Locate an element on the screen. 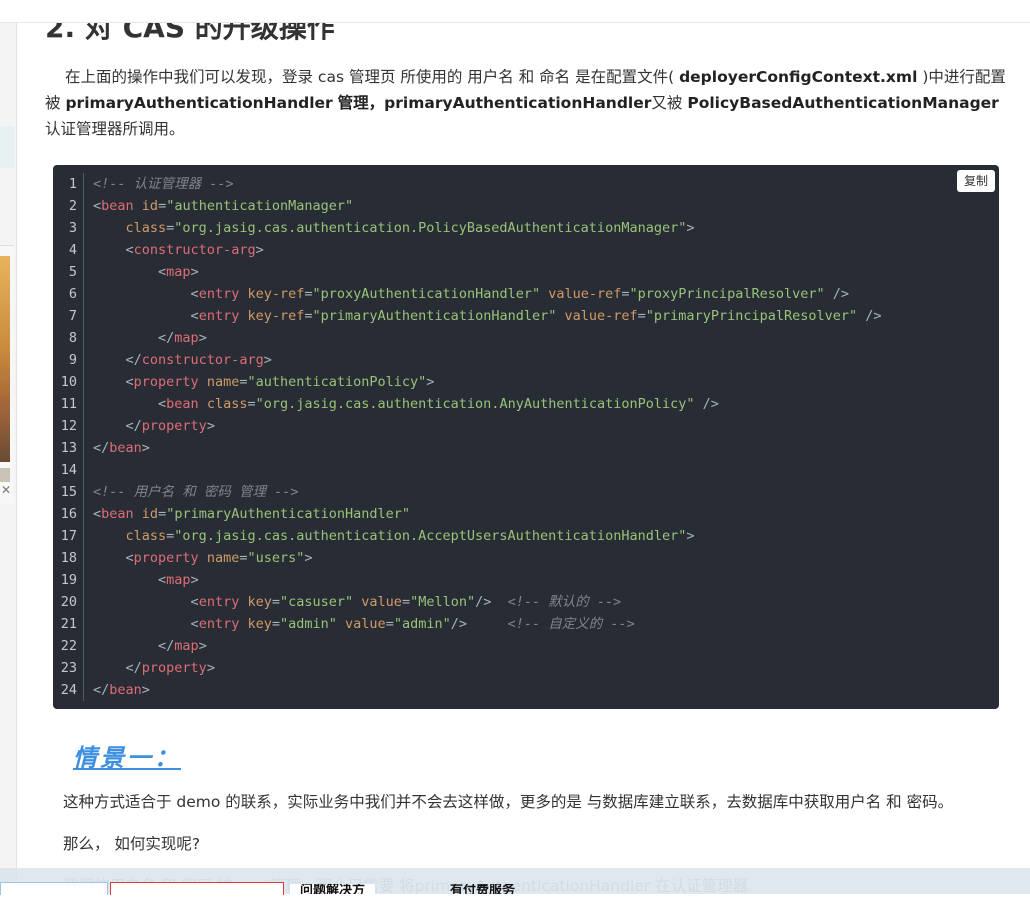 The image size is (1030, 899). left-sidebar-edge: ✕ is located at coordinates (8, 447).